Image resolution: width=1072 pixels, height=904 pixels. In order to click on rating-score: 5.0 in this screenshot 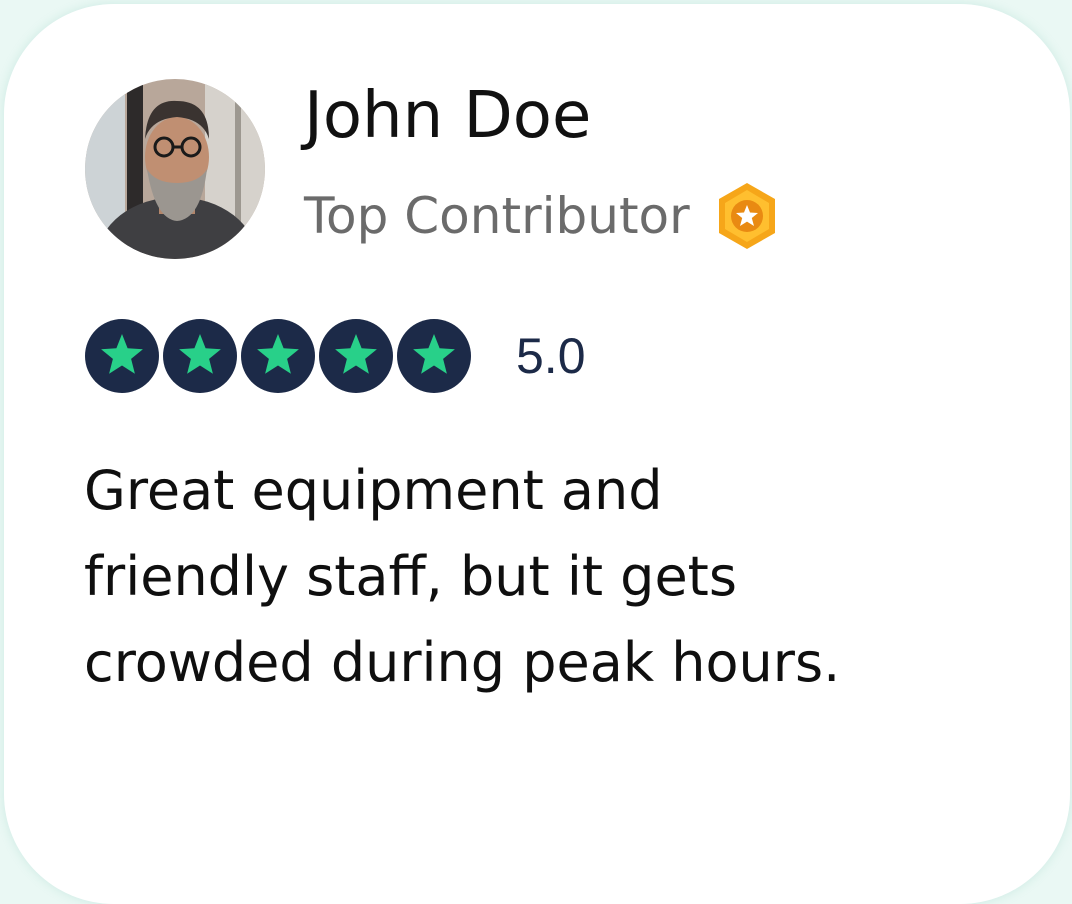, I will do `click(551, 356)`.